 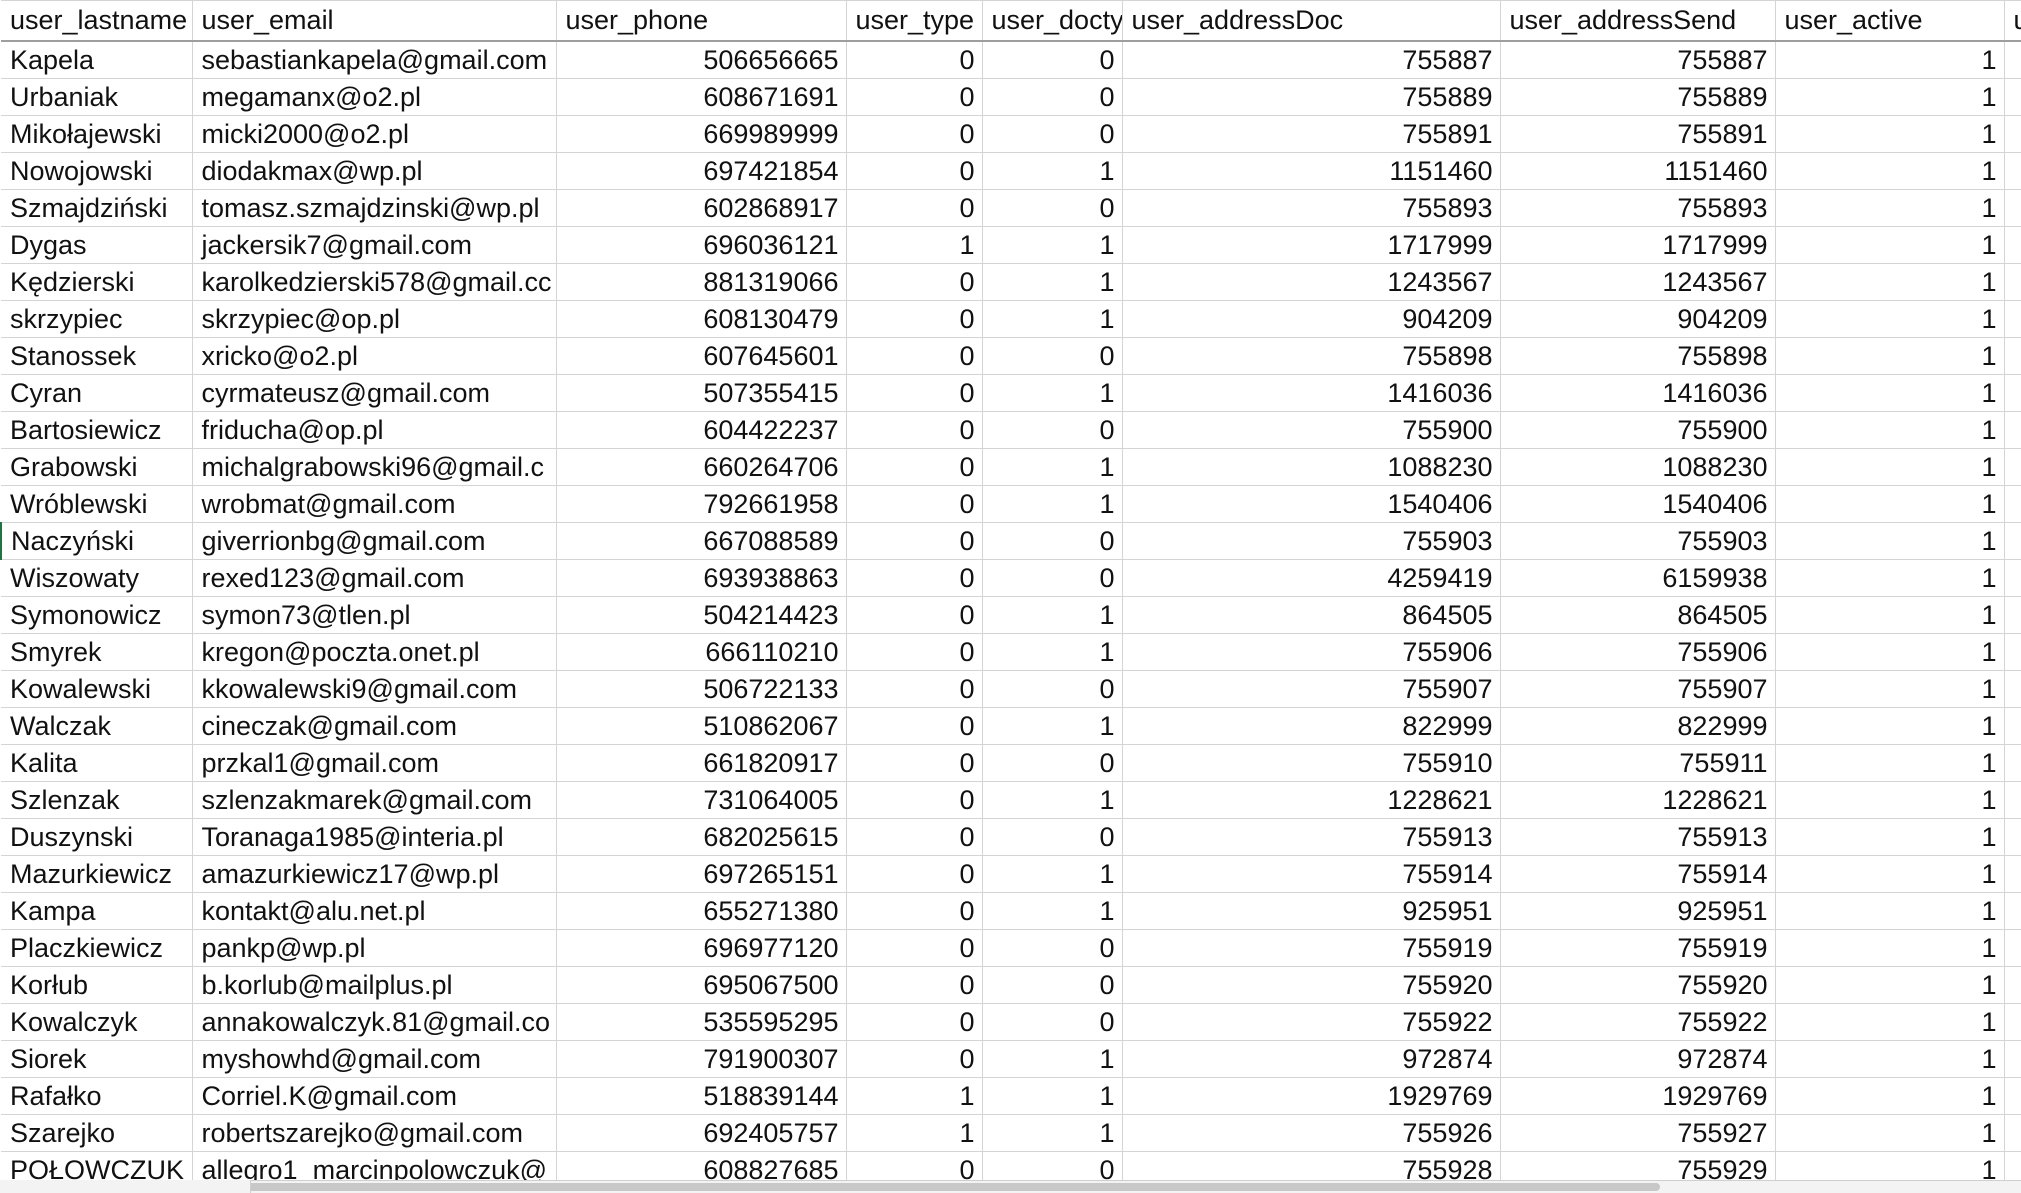 What do you see at coordinates (701, 208) in the screenshot?
I see `table-cell: 602868917` at bounding box center [701, 208].